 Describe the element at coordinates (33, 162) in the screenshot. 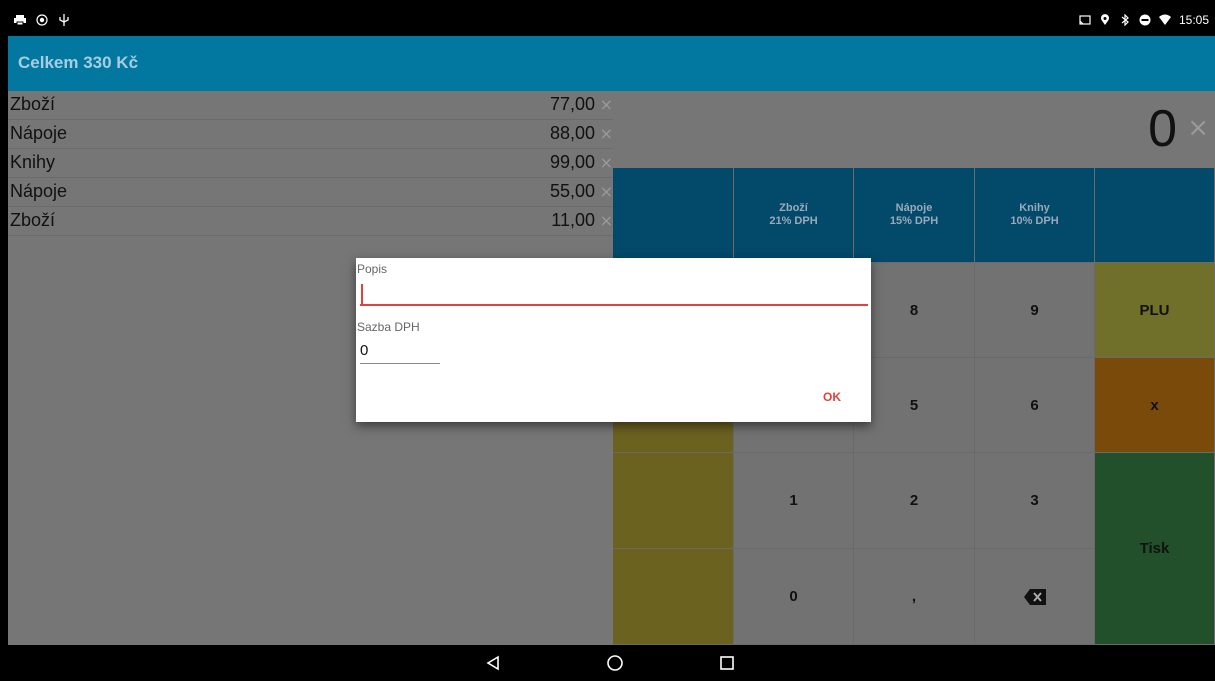

I see `item-name: Knihy` at that location.